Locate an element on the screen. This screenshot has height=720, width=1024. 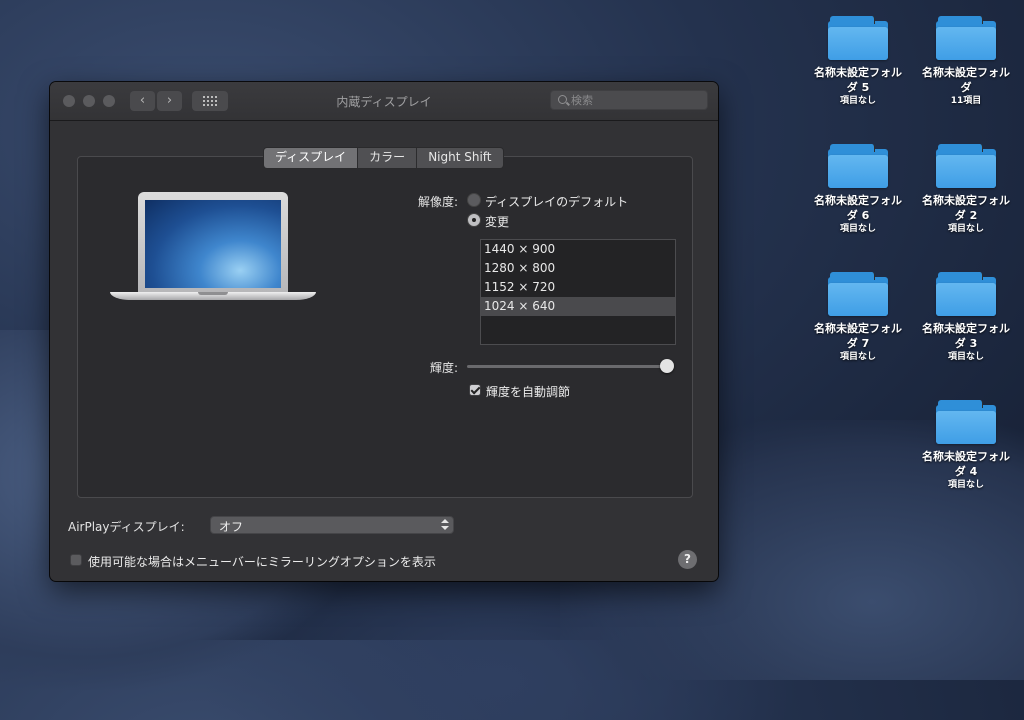
brightness-slider-knob is located at coordinates (667, 366).